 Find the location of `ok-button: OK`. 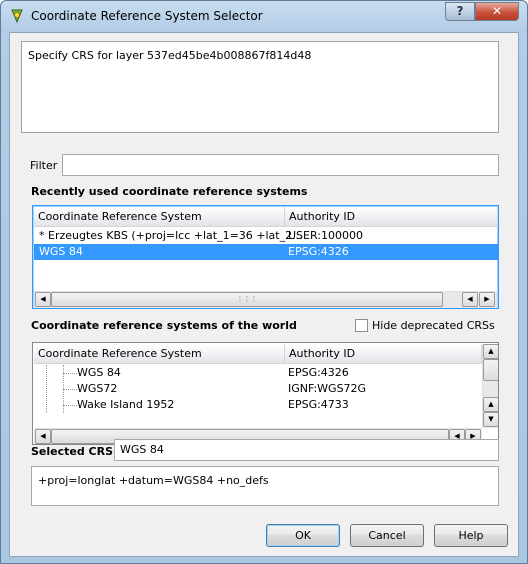

ok-button: OK is located at coordinates (303, 535).